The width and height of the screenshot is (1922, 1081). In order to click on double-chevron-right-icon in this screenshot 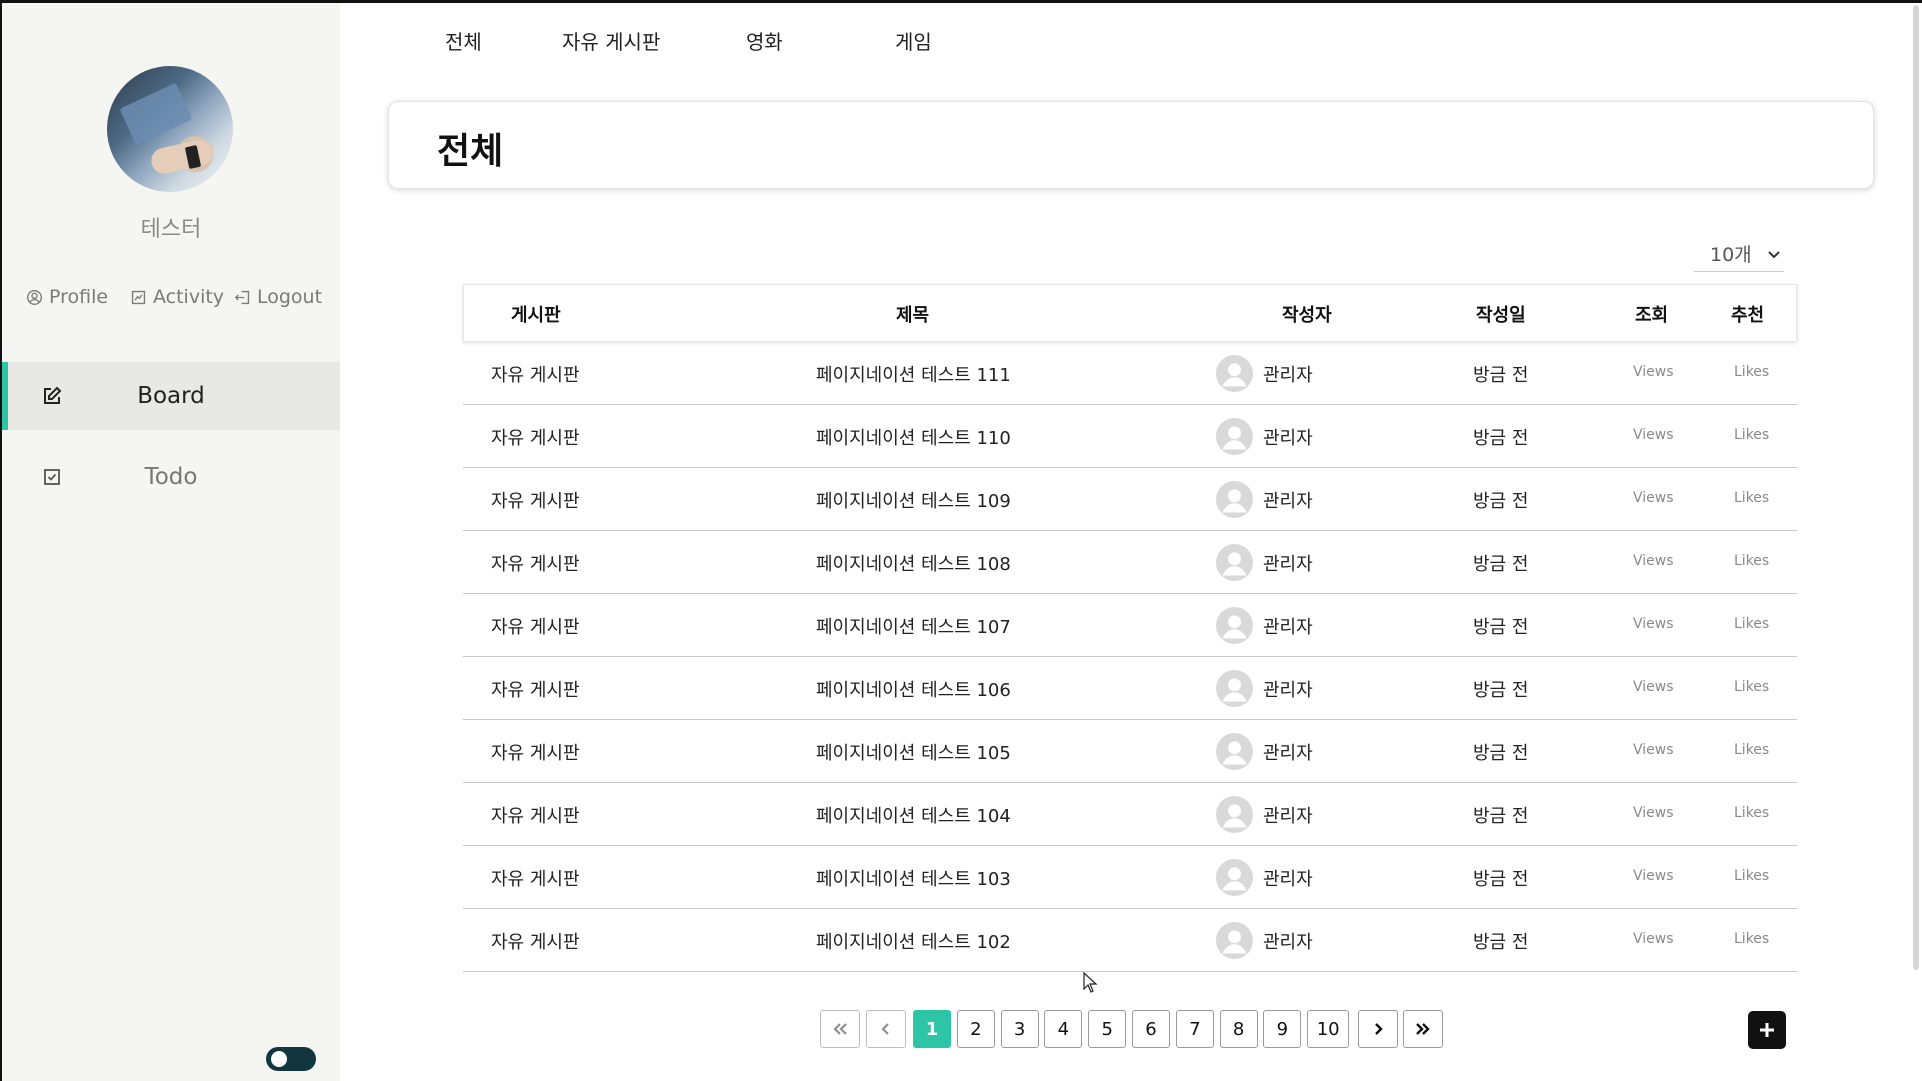, I will do `click(1423, 1029)`.